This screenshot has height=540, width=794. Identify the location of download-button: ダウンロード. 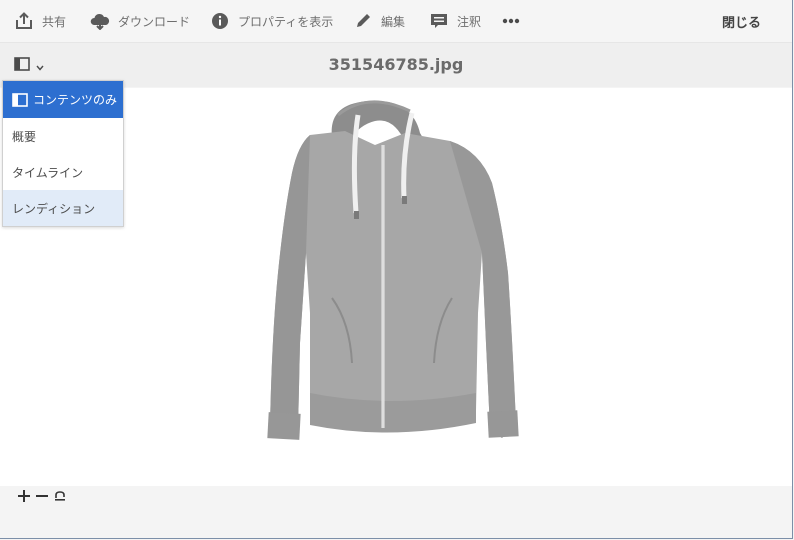
(140, 21).